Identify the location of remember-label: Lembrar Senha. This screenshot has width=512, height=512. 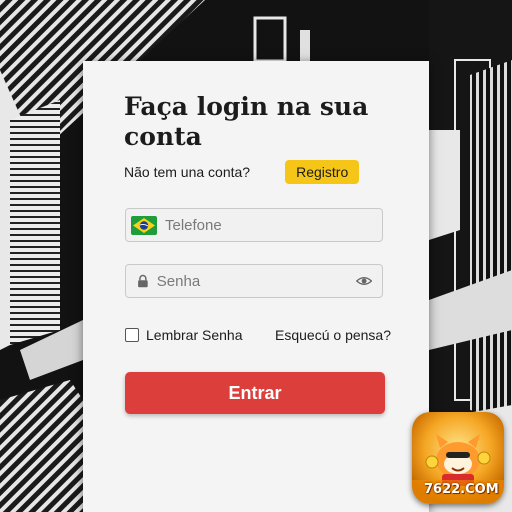
(194, 335).